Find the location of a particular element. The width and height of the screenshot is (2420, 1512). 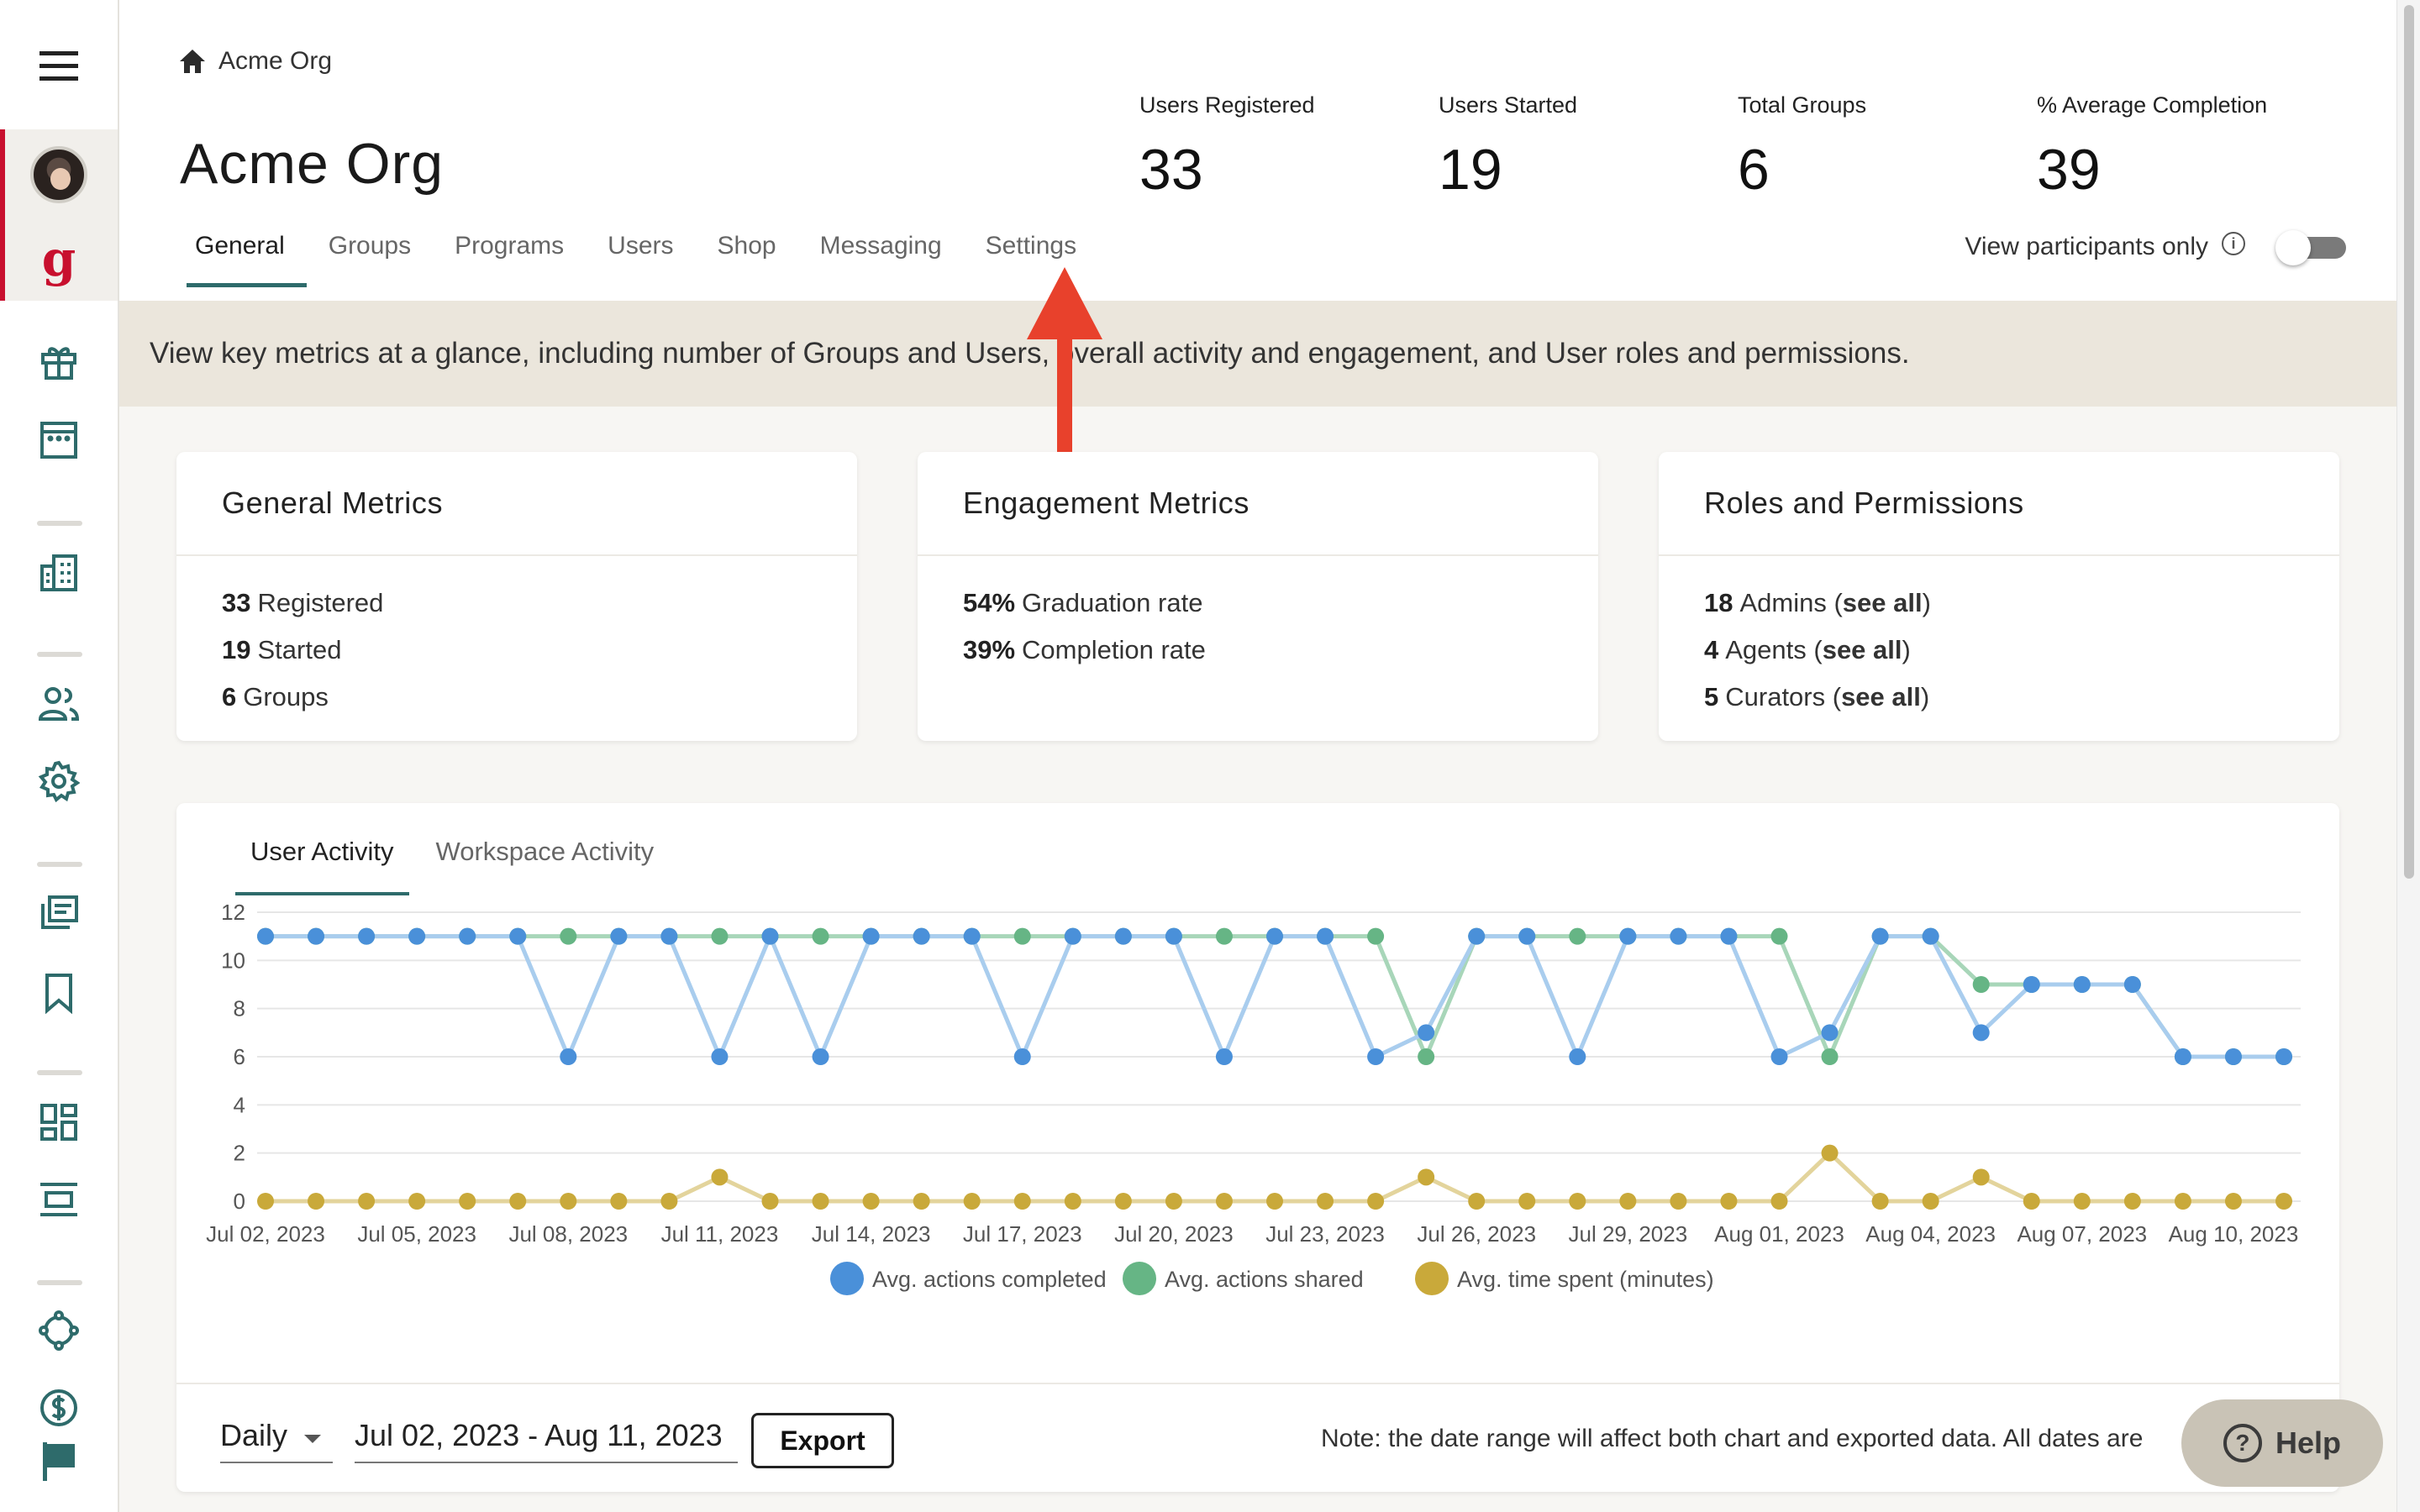

metric-completion-rate: 39% Completion rate is located at coordinates (1084, 649).